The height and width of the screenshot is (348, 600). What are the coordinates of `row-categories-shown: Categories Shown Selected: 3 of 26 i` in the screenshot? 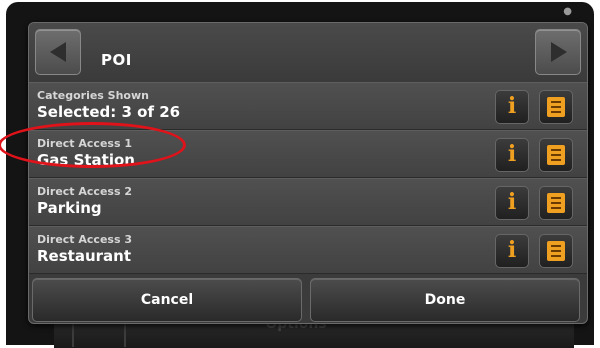 It's located at (308, 106).